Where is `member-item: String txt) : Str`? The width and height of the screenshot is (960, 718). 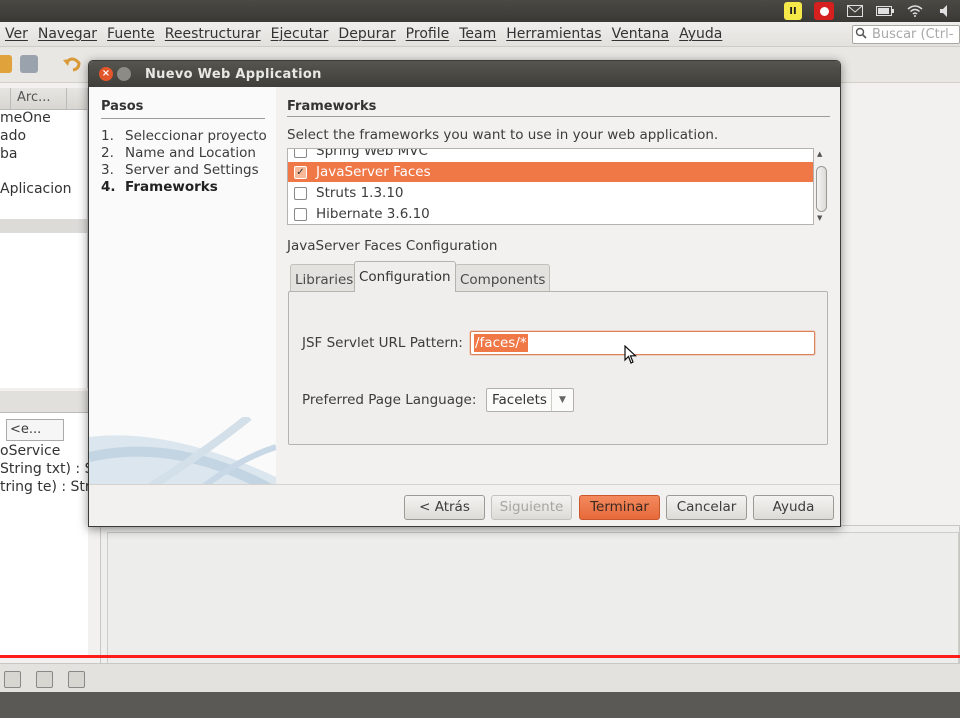 member-item: String txt) : Str is located at coordinates (44, 469).